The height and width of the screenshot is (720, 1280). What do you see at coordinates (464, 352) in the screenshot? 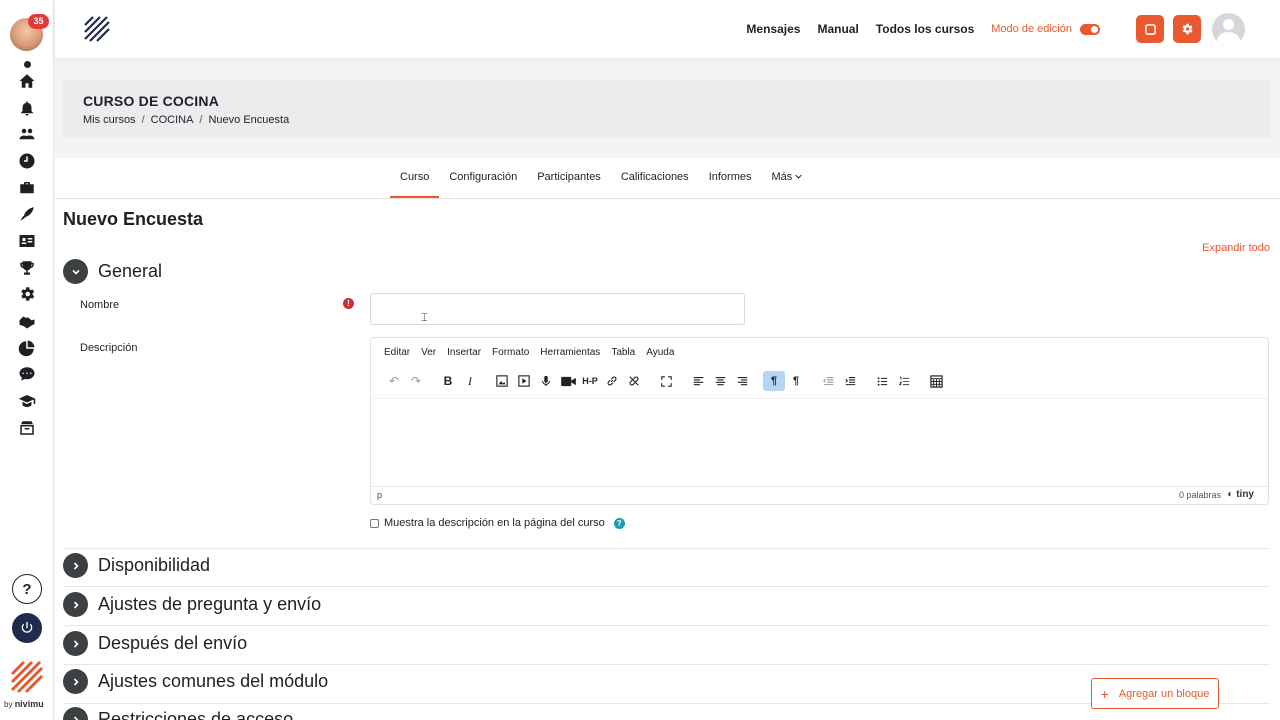
I see `editor-menu-insertar: Insertar` at bounding box center [464, 352].